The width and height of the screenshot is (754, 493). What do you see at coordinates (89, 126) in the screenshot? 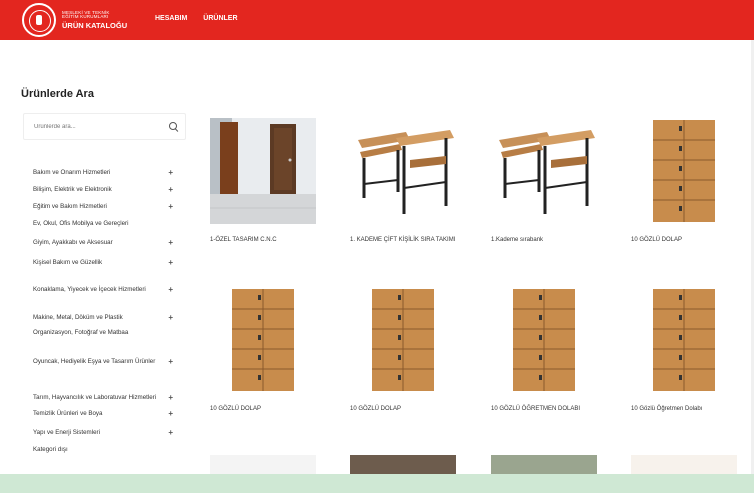
I see `search-input` at bounding box center [89, 126].